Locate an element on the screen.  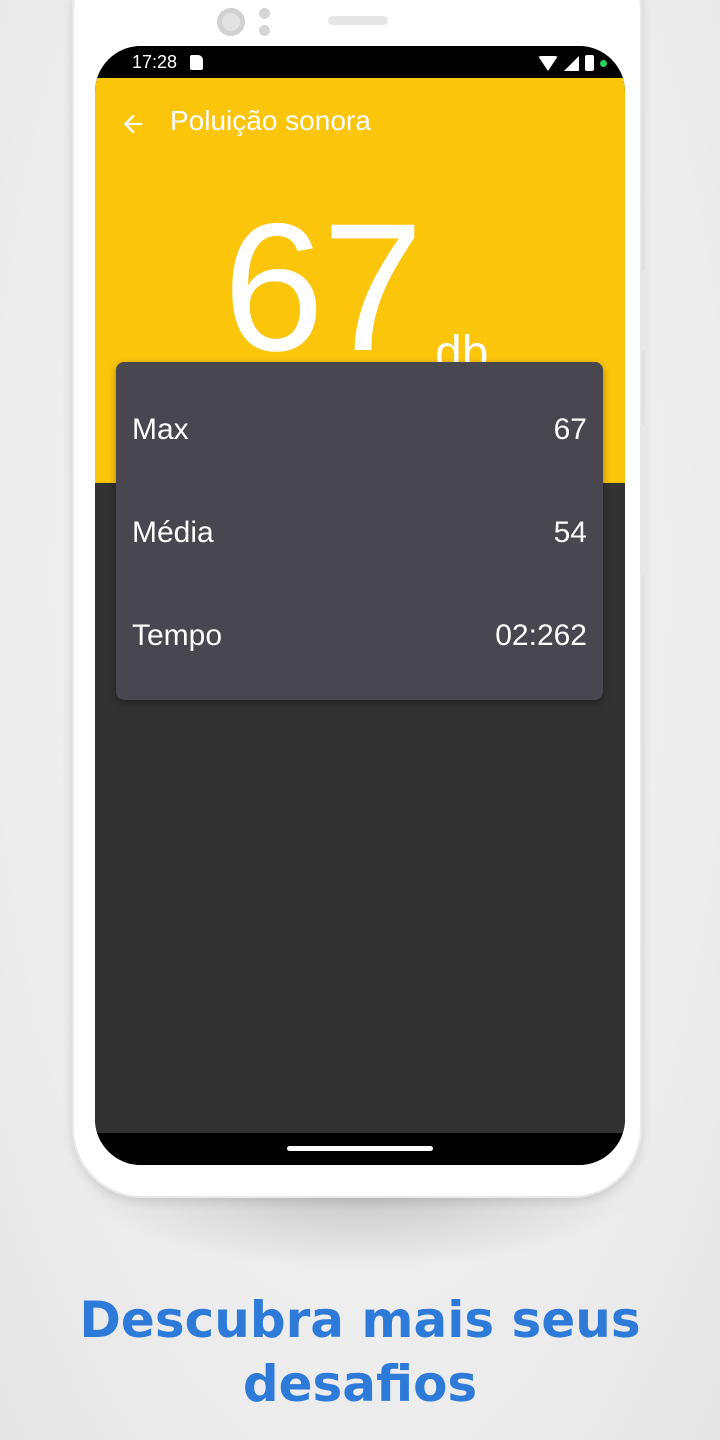
home-indicator is located at coordinates (360, 1148).